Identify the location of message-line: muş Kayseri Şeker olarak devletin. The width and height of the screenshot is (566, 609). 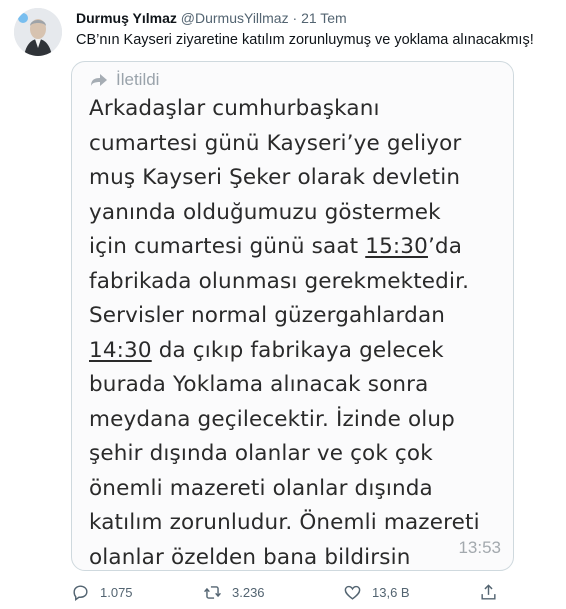
(299, 178).